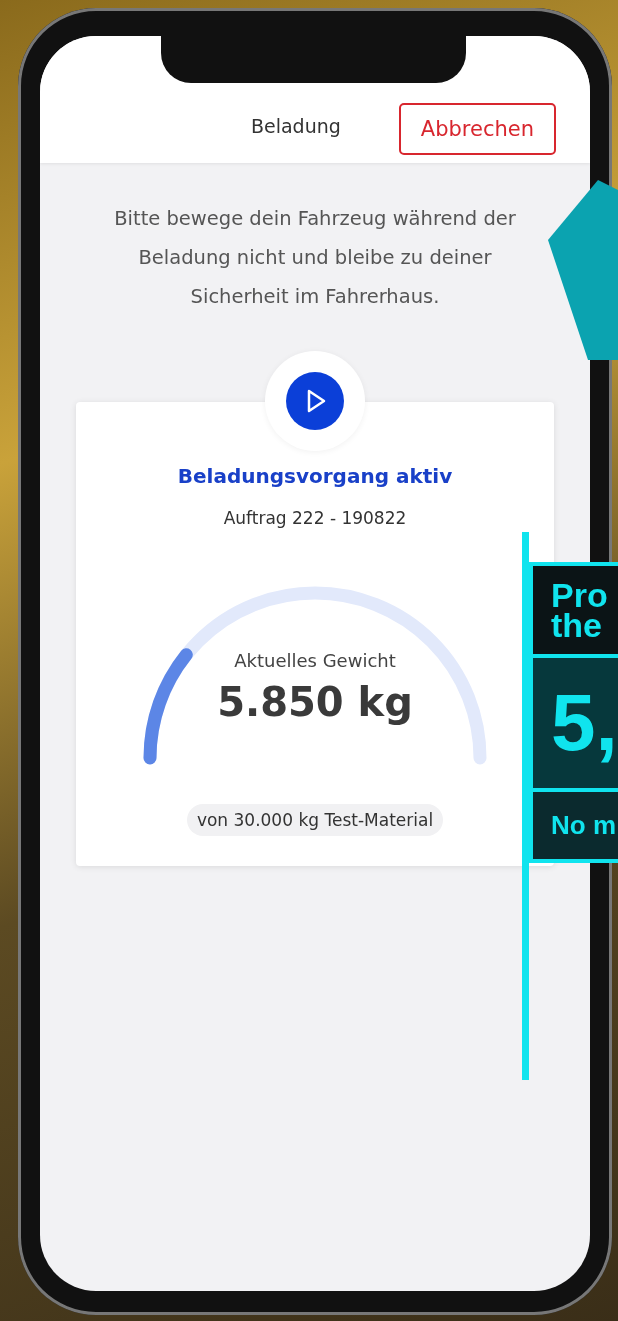 The width and height of the screenshot is (618, 1321). What do you see at coordinates (580, 595) in the screenshot?
I see `promo-headline: Pro` at bounding box center [580, 595].